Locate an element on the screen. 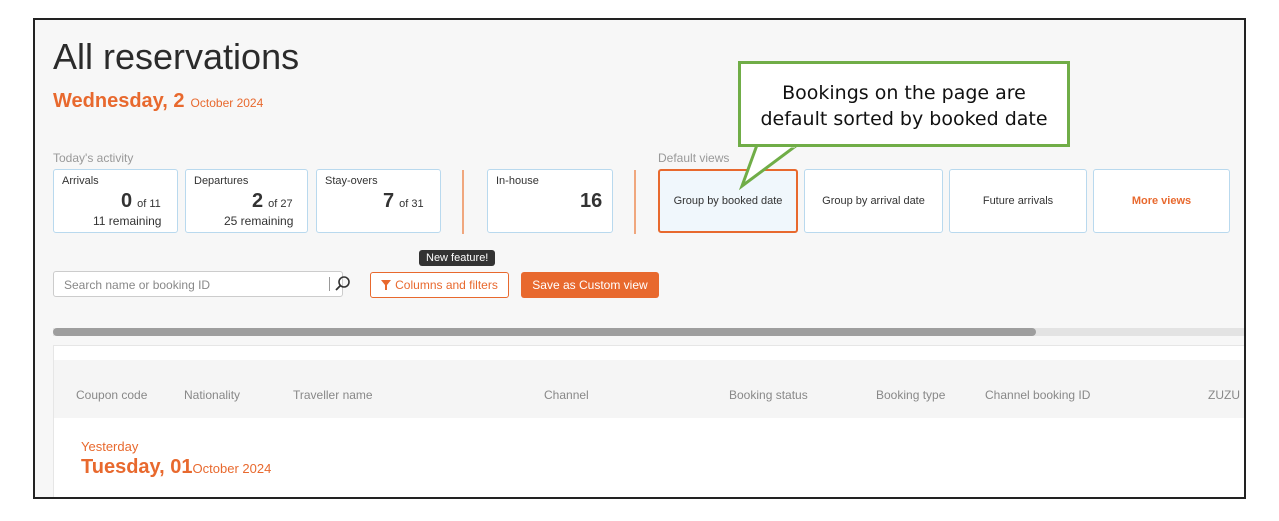  arrivals-remaining: 11 remaining is located at coordinates (127, 221).